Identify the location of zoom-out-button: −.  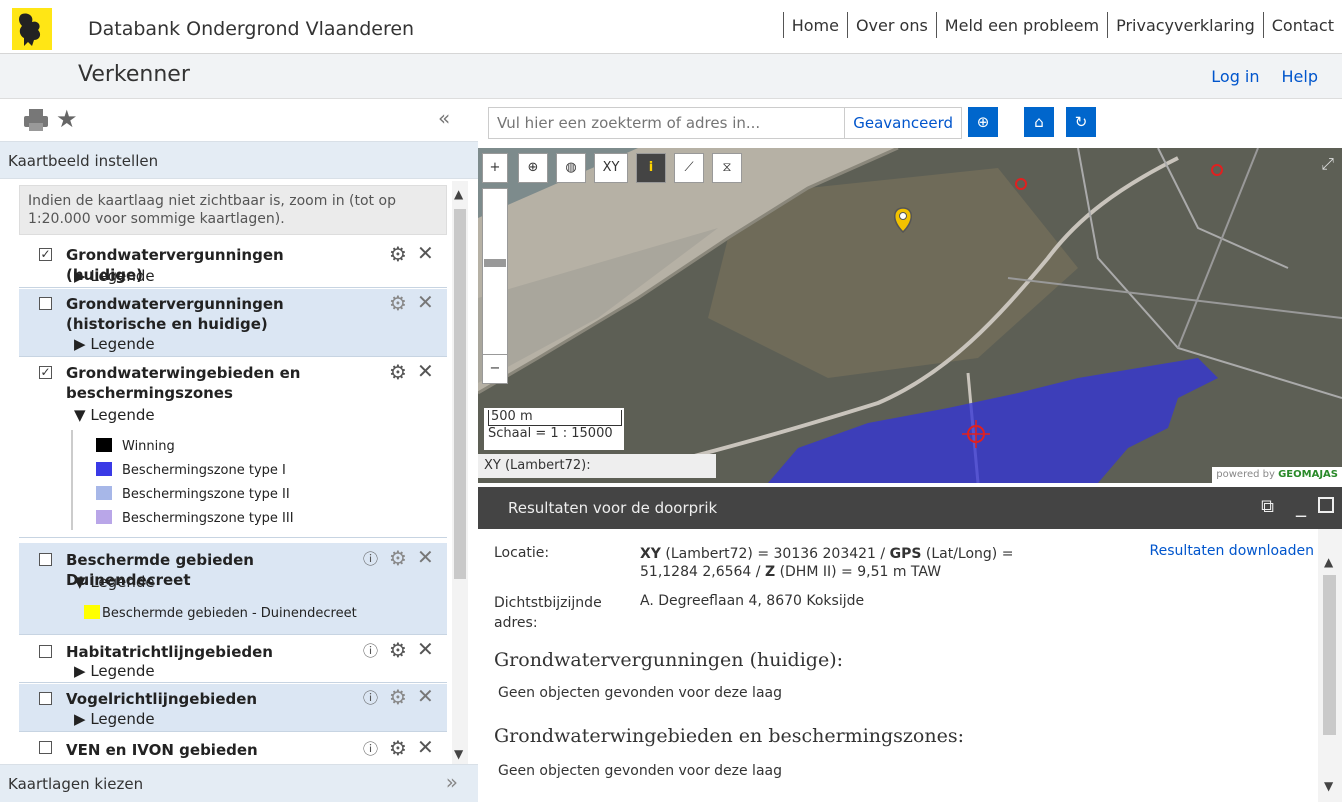
(495, 369).